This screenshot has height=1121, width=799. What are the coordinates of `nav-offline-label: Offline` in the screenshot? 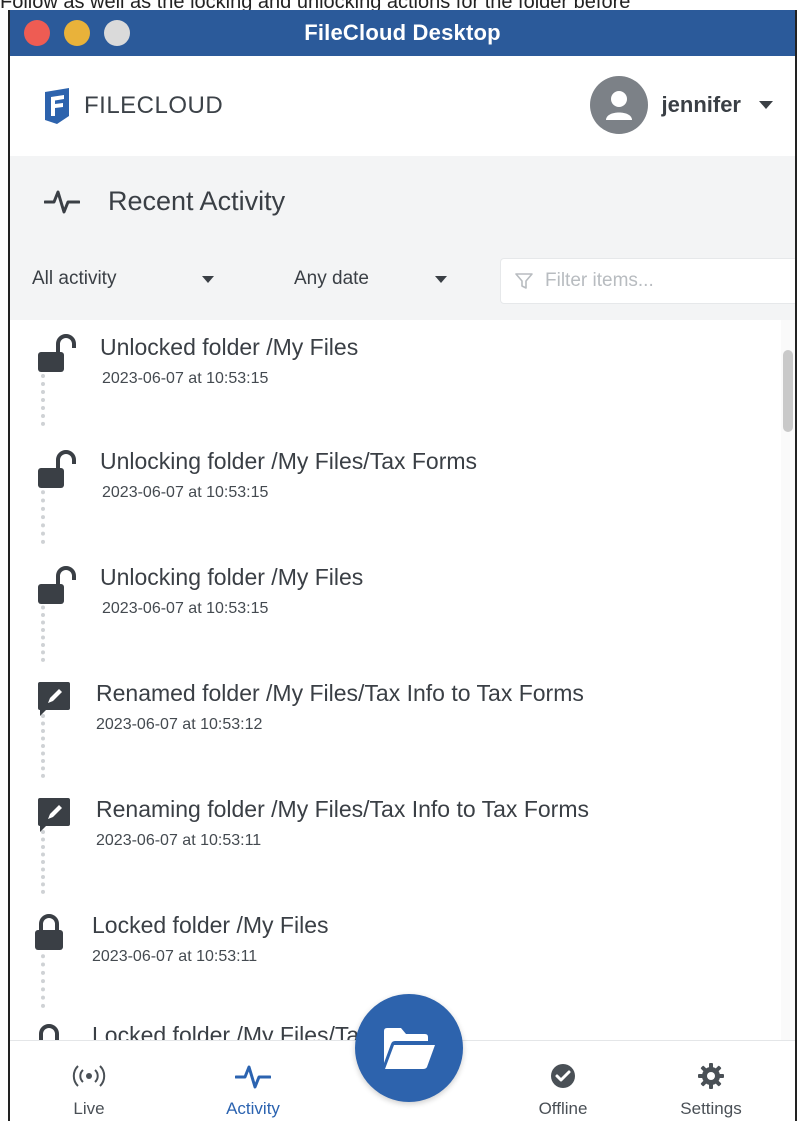 It's located at (563, 1108).